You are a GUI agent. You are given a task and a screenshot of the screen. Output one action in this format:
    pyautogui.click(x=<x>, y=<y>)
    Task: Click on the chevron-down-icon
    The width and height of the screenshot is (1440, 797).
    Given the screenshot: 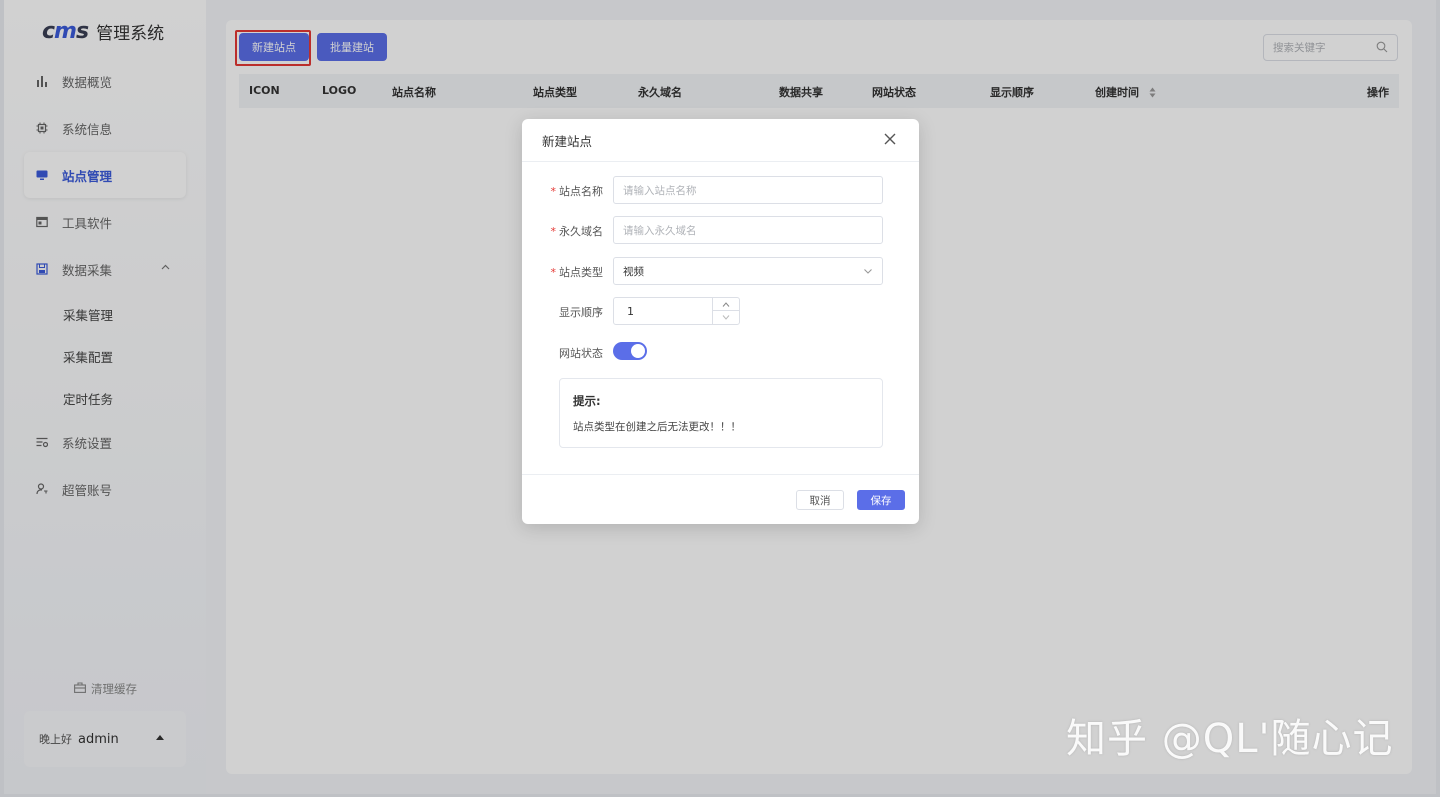 What is the action you would take?
    pyautogui.click(x=868, y=271)
    